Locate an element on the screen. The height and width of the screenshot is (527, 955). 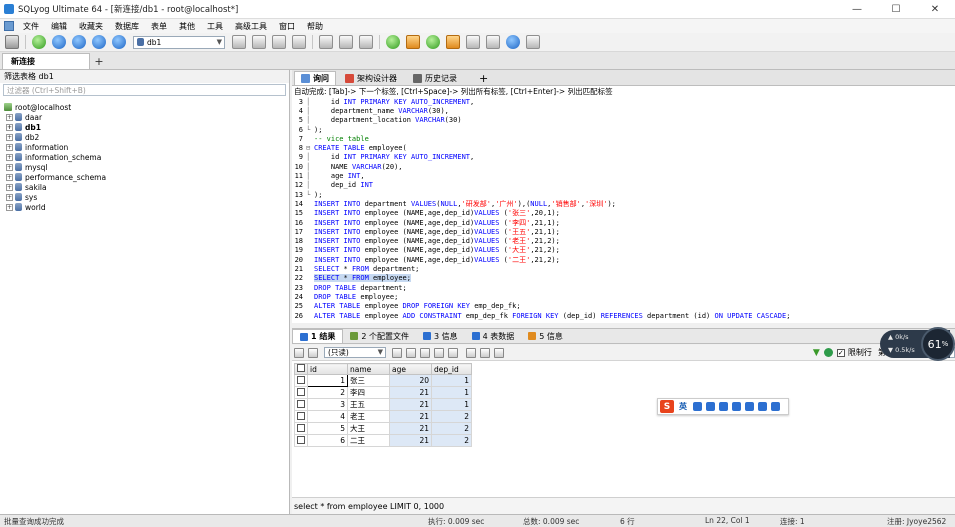
ime-toolbar: S 英 is located at coordinates (723, 406).